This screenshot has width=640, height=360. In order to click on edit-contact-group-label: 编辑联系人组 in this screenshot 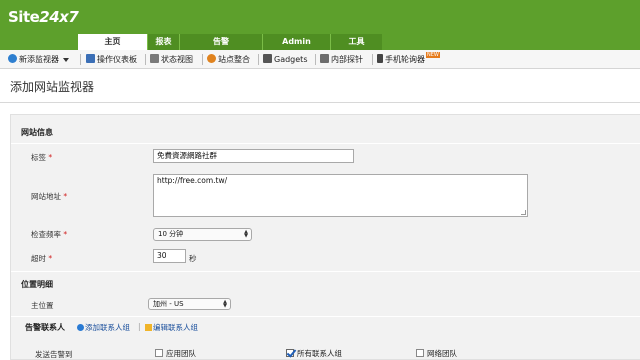, I will do `click(175, 327)`.